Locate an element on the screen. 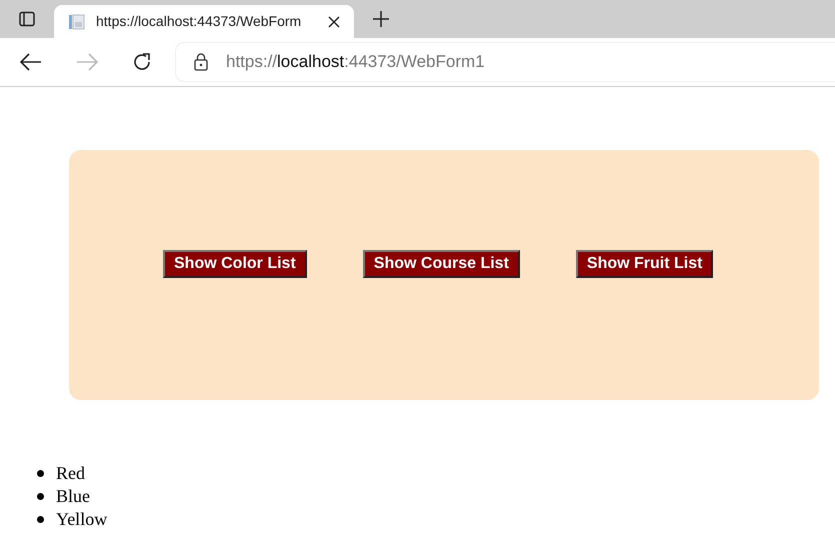 This screenshot has width=835, height=540. browser-tab: https://localhost:44373/WebForm is located at coordinates (204, 21).